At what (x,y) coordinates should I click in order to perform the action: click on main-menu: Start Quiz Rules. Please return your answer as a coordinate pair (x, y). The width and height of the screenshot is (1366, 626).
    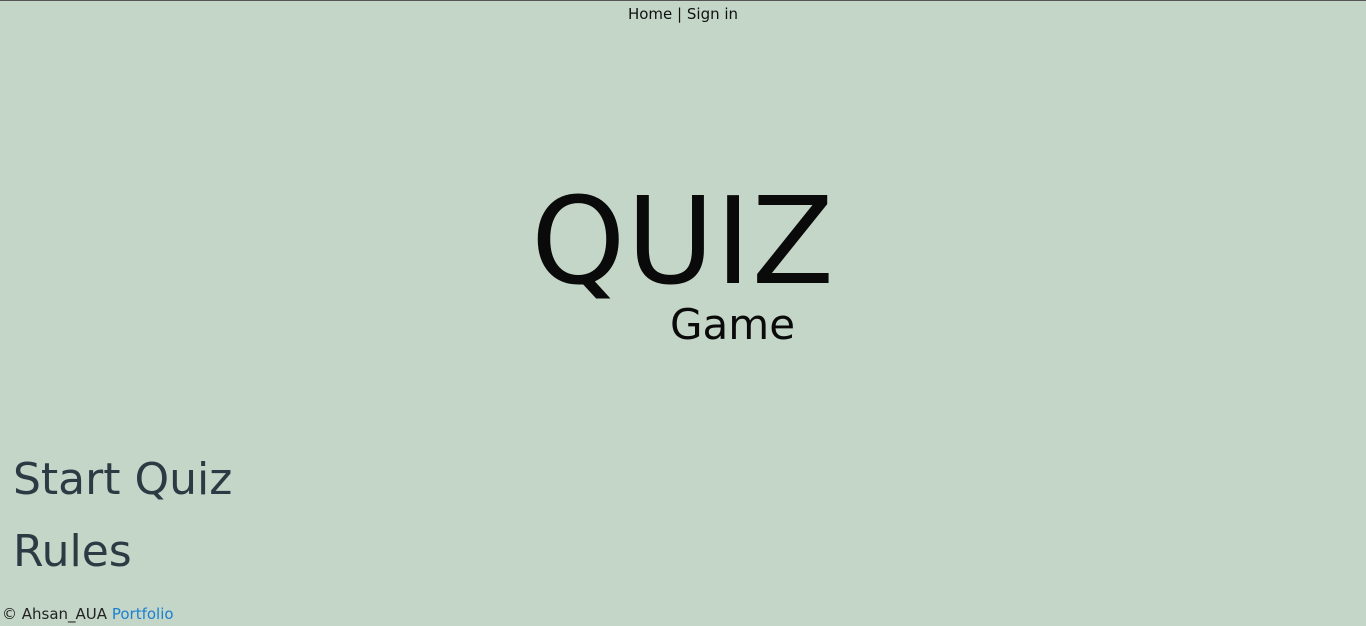
    Looking at the image, I should click on (122, 524).